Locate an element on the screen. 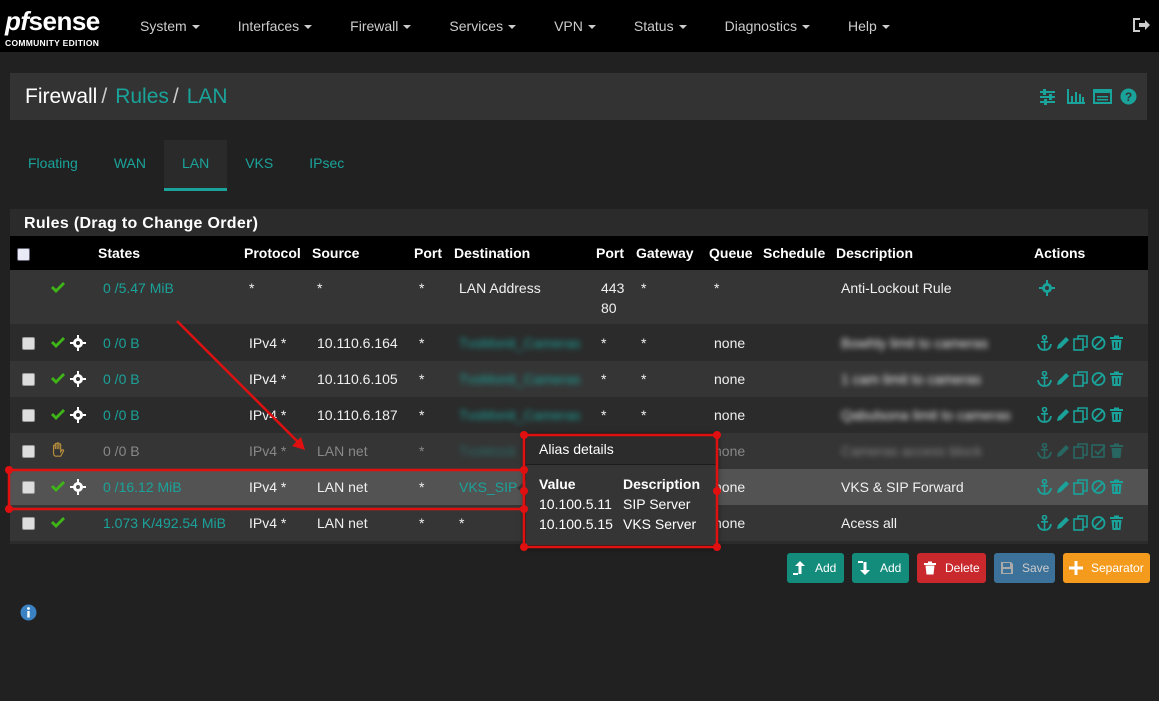 The width and height of the screenshot is (1159, 701). logout-icon is located at coordinates (1141, 25).